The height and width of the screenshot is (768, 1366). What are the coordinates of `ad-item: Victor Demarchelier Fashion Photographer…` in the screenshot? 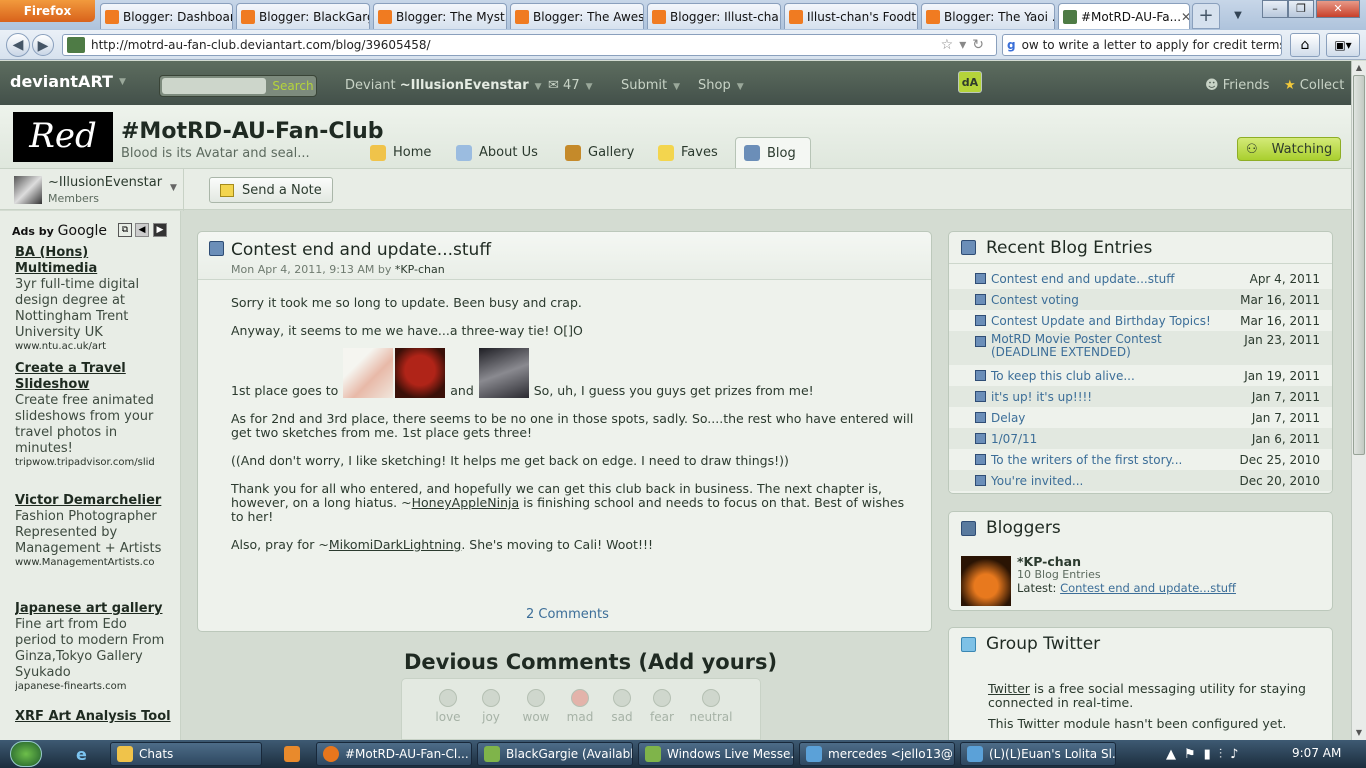 It's located at (93, 530).